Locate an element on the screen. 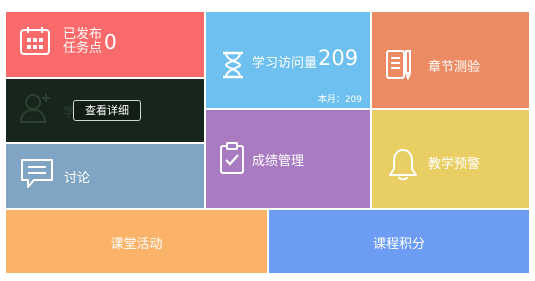 The width and height of the screenshot is (535, 281). class-activity-label: 课堂活动 is located at coordinates (136, 244).